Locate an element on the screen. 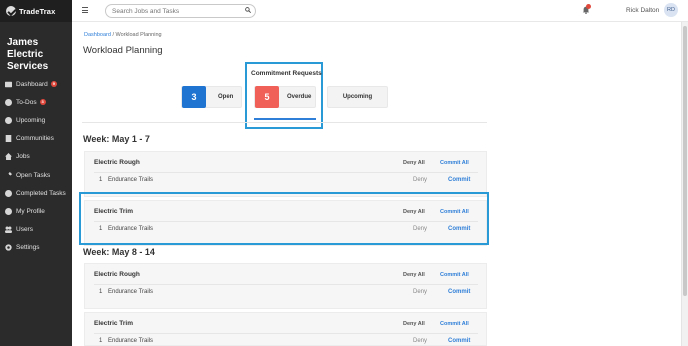 The image size is (688, 346). sidebar-item-upcoming: Upcoming is located at coordinates (36, 120).